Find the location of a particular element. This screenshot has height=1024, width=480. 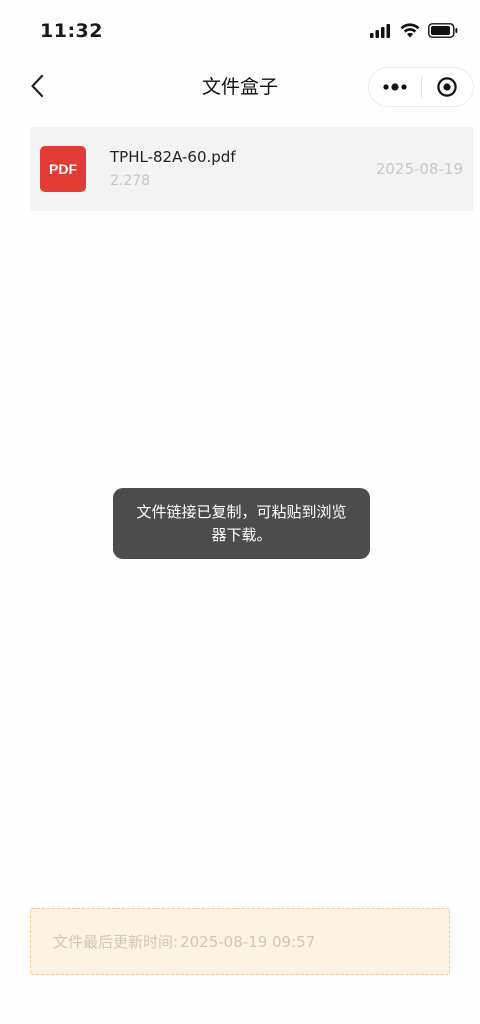

pdf-file-icon: PDF is located at coordinates (63, 169).